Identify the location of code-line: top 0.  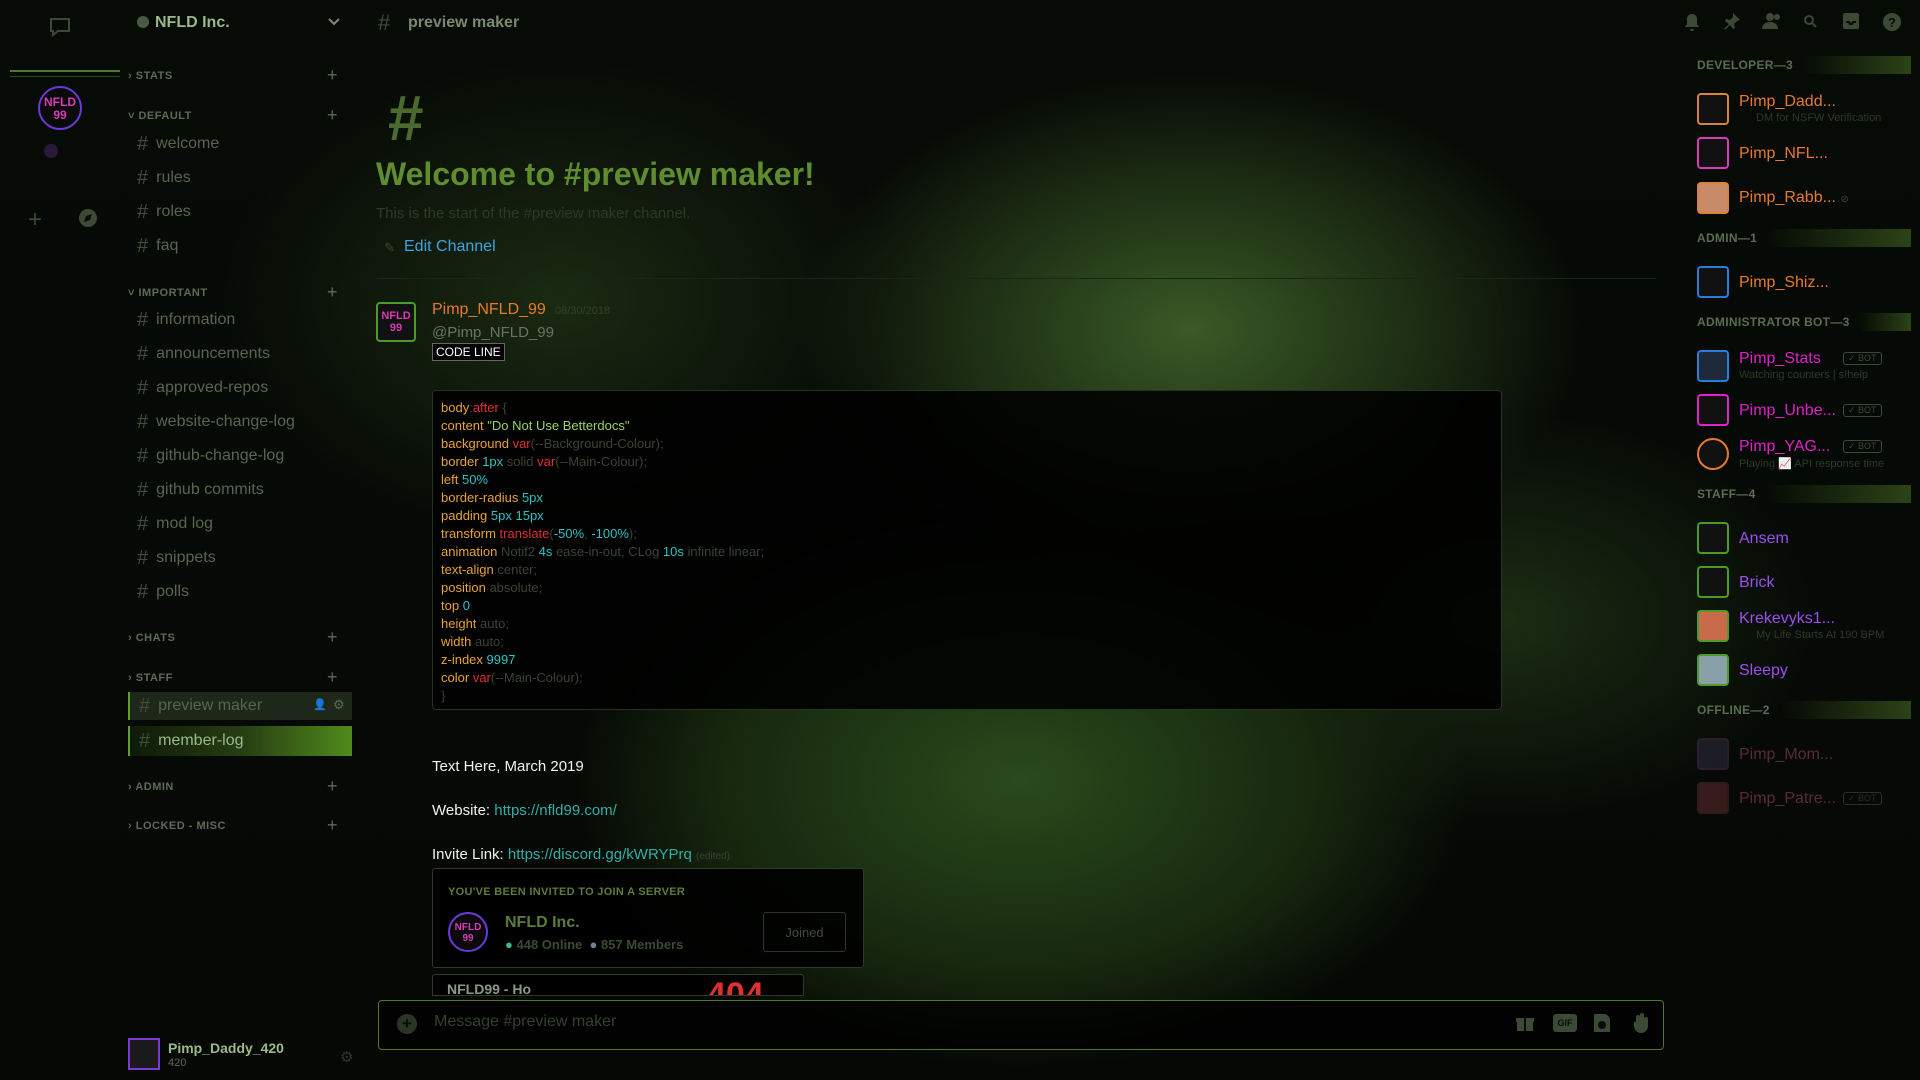
(967, 606).